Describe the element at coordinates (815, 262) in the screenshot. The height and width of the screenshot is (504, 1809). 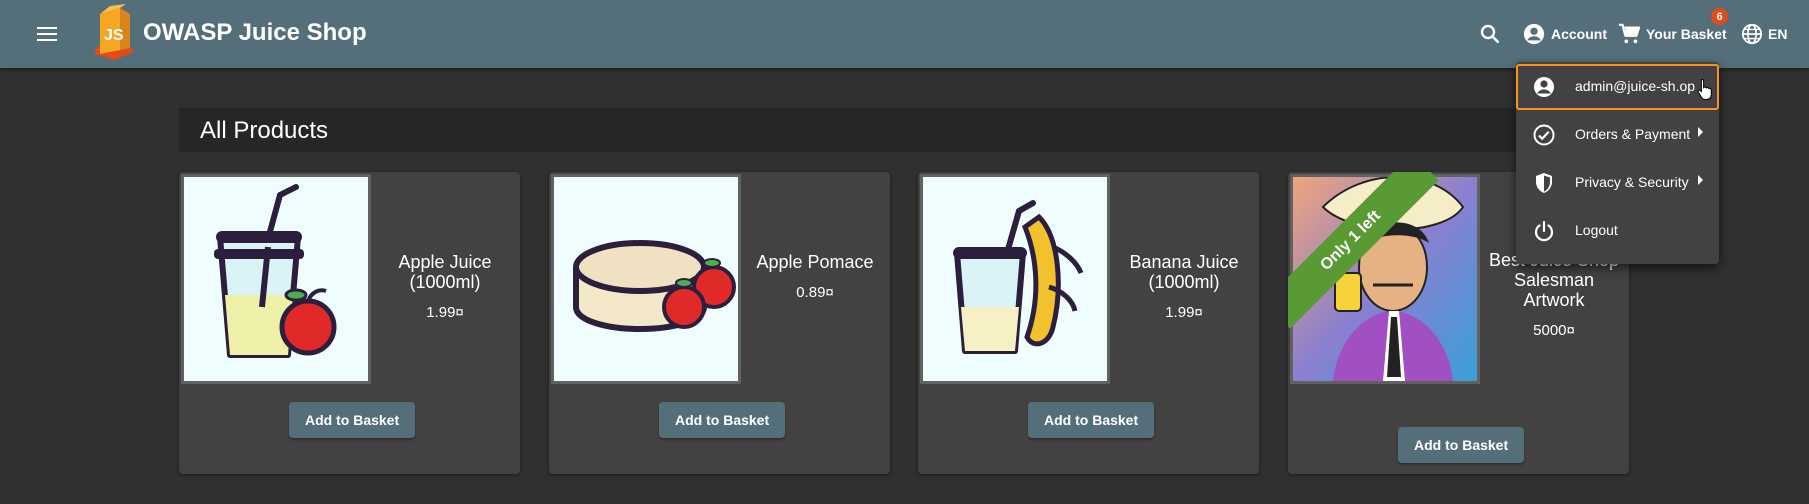
I see `product-name: Apple Pomace` at that location.